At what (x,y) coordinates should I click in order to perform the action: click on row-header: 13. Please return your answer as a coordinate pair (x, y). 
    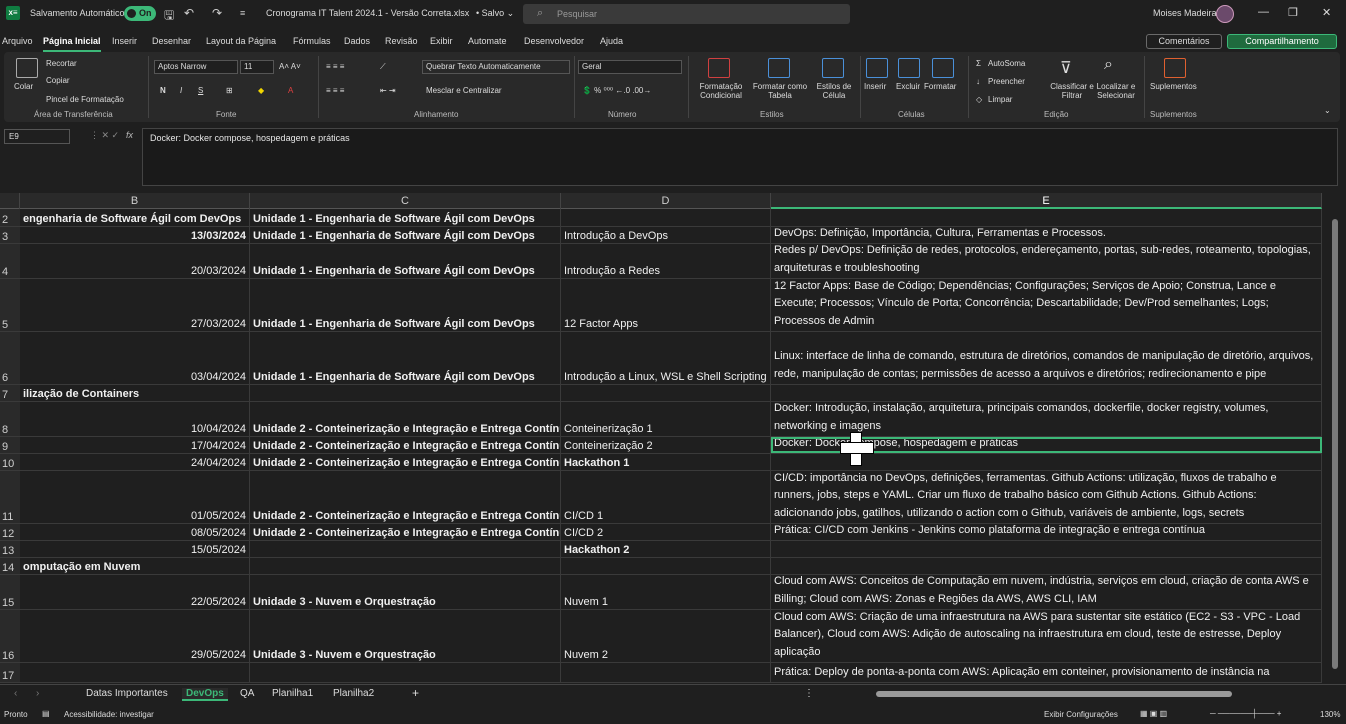
    Looking at the image, I should click on (10, 549).